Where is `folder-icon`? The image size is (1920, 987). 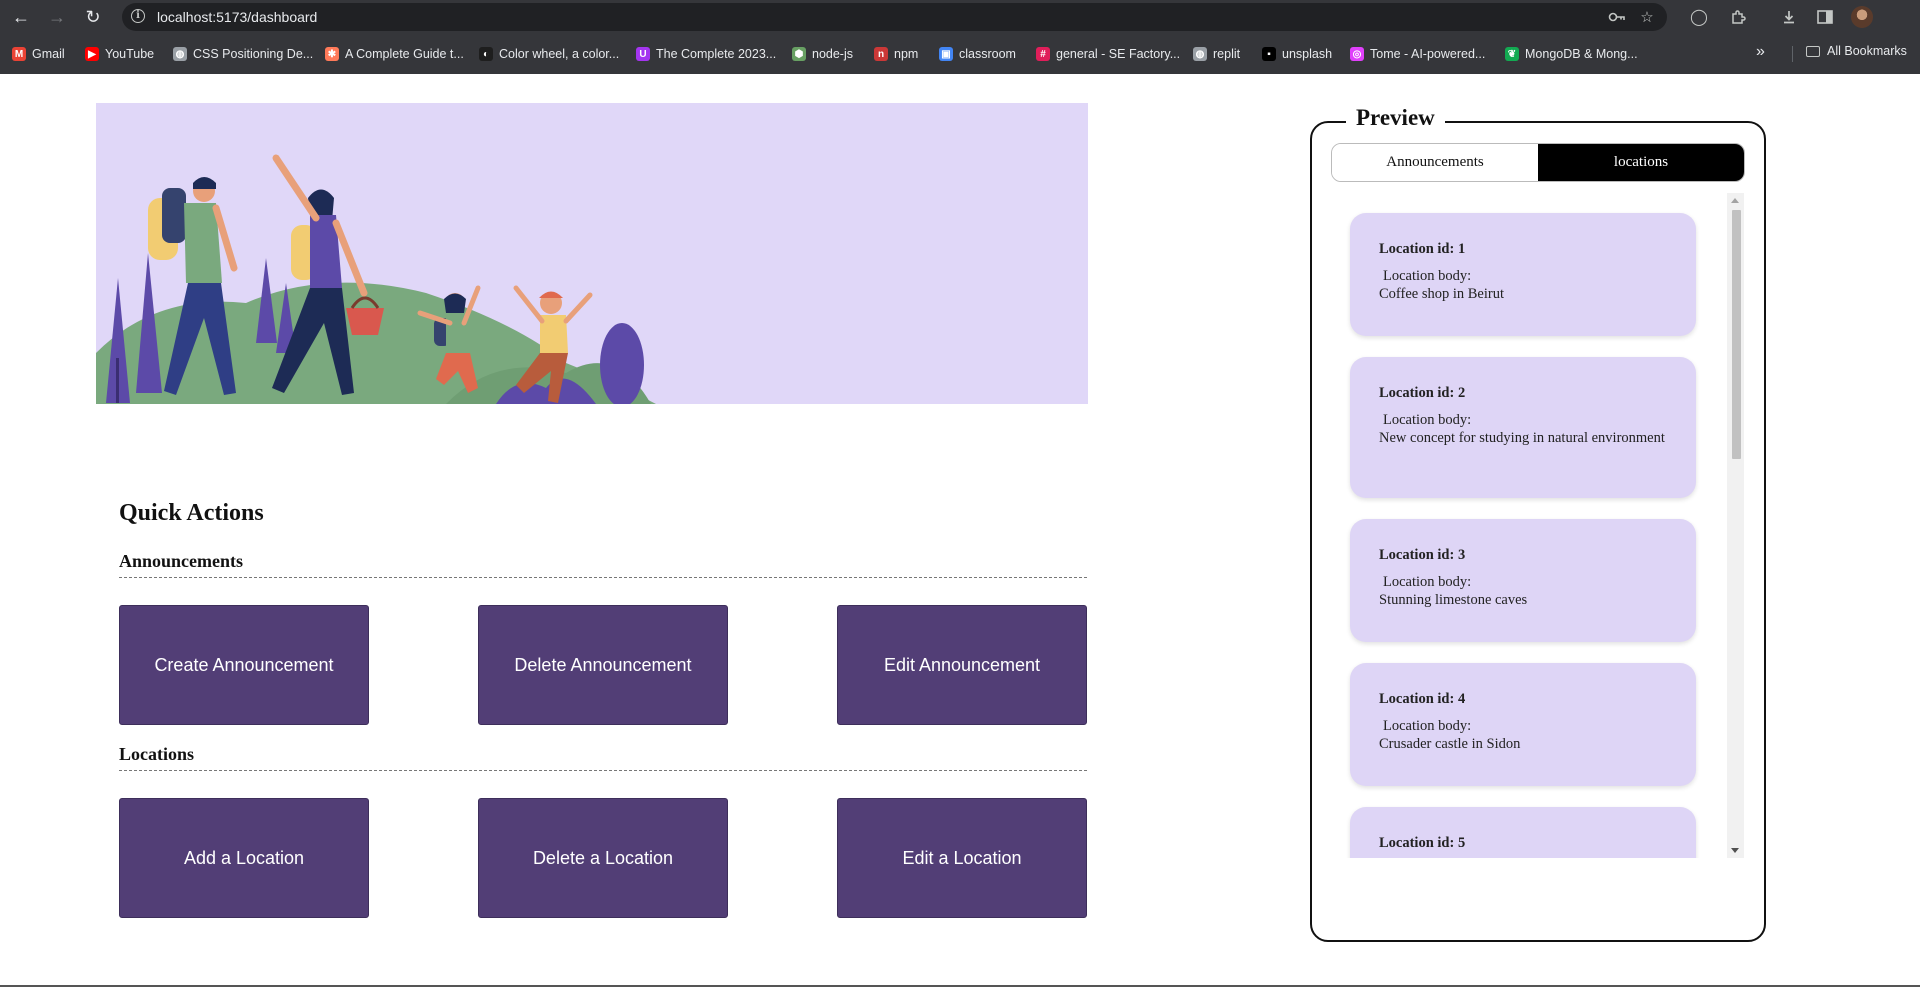 folder-icon is located at coordinates (1813, 51).